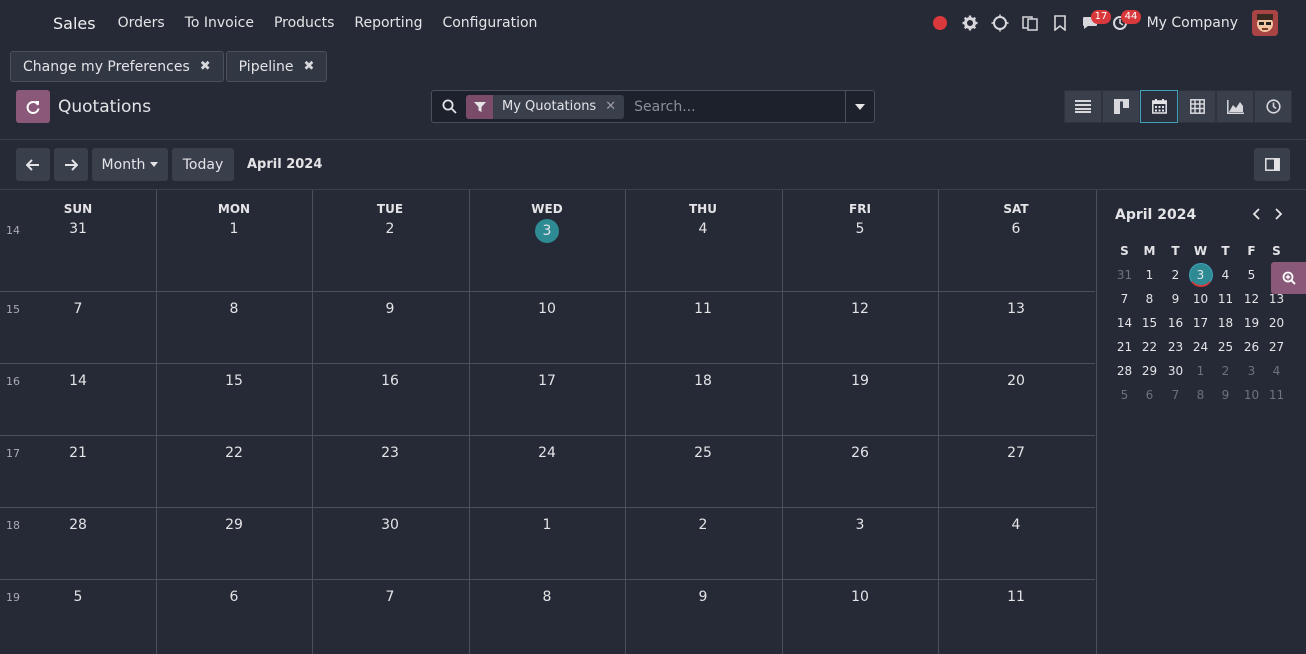 Image resolution: width=1306 pixels, height=654 pixels. What do you see at coordinates (1016, 381) in the screenshot?
I see `day-number: 20` at bounding box center [1016, 381].